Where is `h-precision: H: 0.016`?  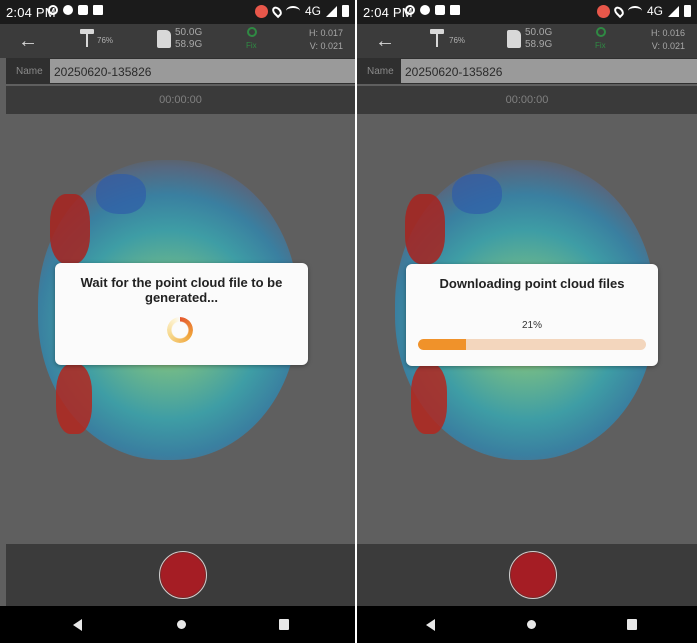
h-precision: H: 0.016 is located at coordinates (667, 33).